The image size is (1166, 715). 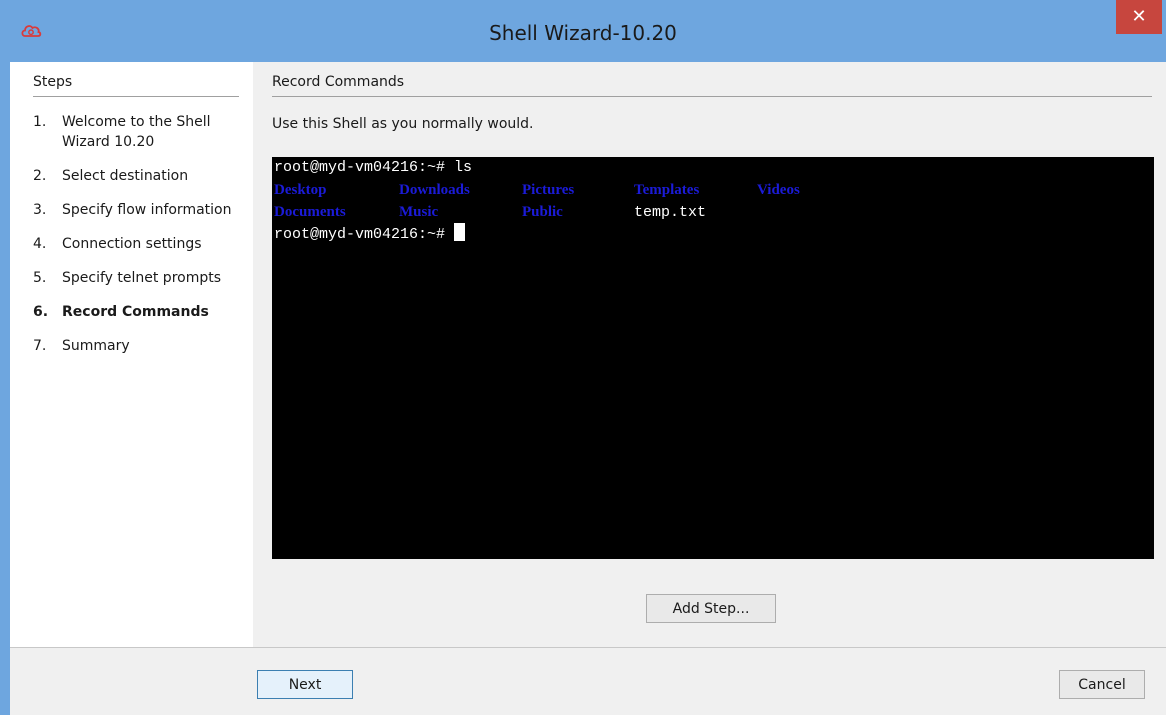 What do you see at coordinates (667, 190) in the screenshot?
I see `dir-entry: Templates` at bounding box center [667, 190].